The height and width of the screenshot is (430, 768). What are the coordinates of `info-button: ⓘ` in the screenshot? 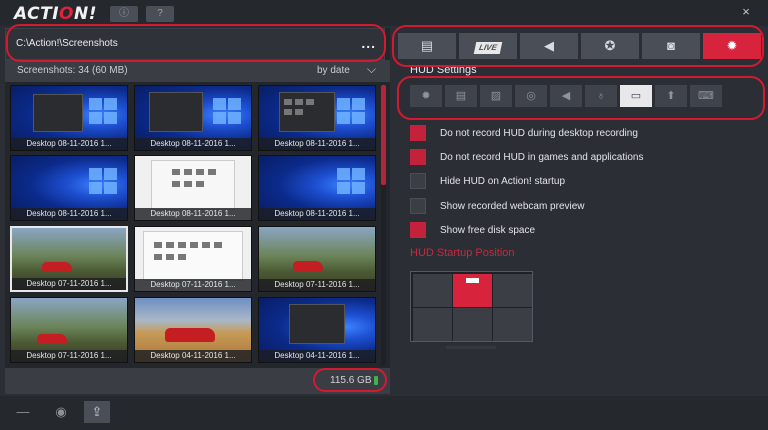 It's located at (124, 14).